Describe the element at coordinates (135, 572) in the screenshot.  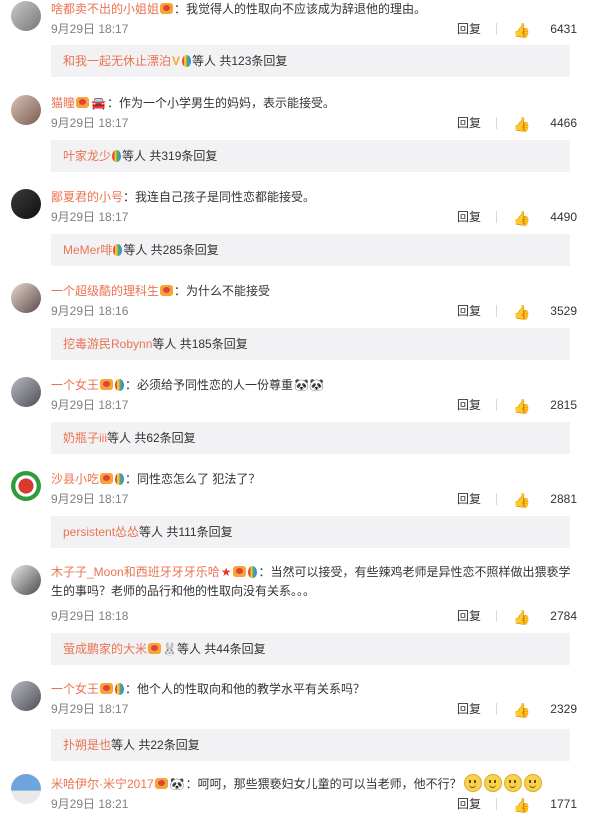
I see `username-link: 木子子_Moon和西班牙牙牙乐哈` at that location.